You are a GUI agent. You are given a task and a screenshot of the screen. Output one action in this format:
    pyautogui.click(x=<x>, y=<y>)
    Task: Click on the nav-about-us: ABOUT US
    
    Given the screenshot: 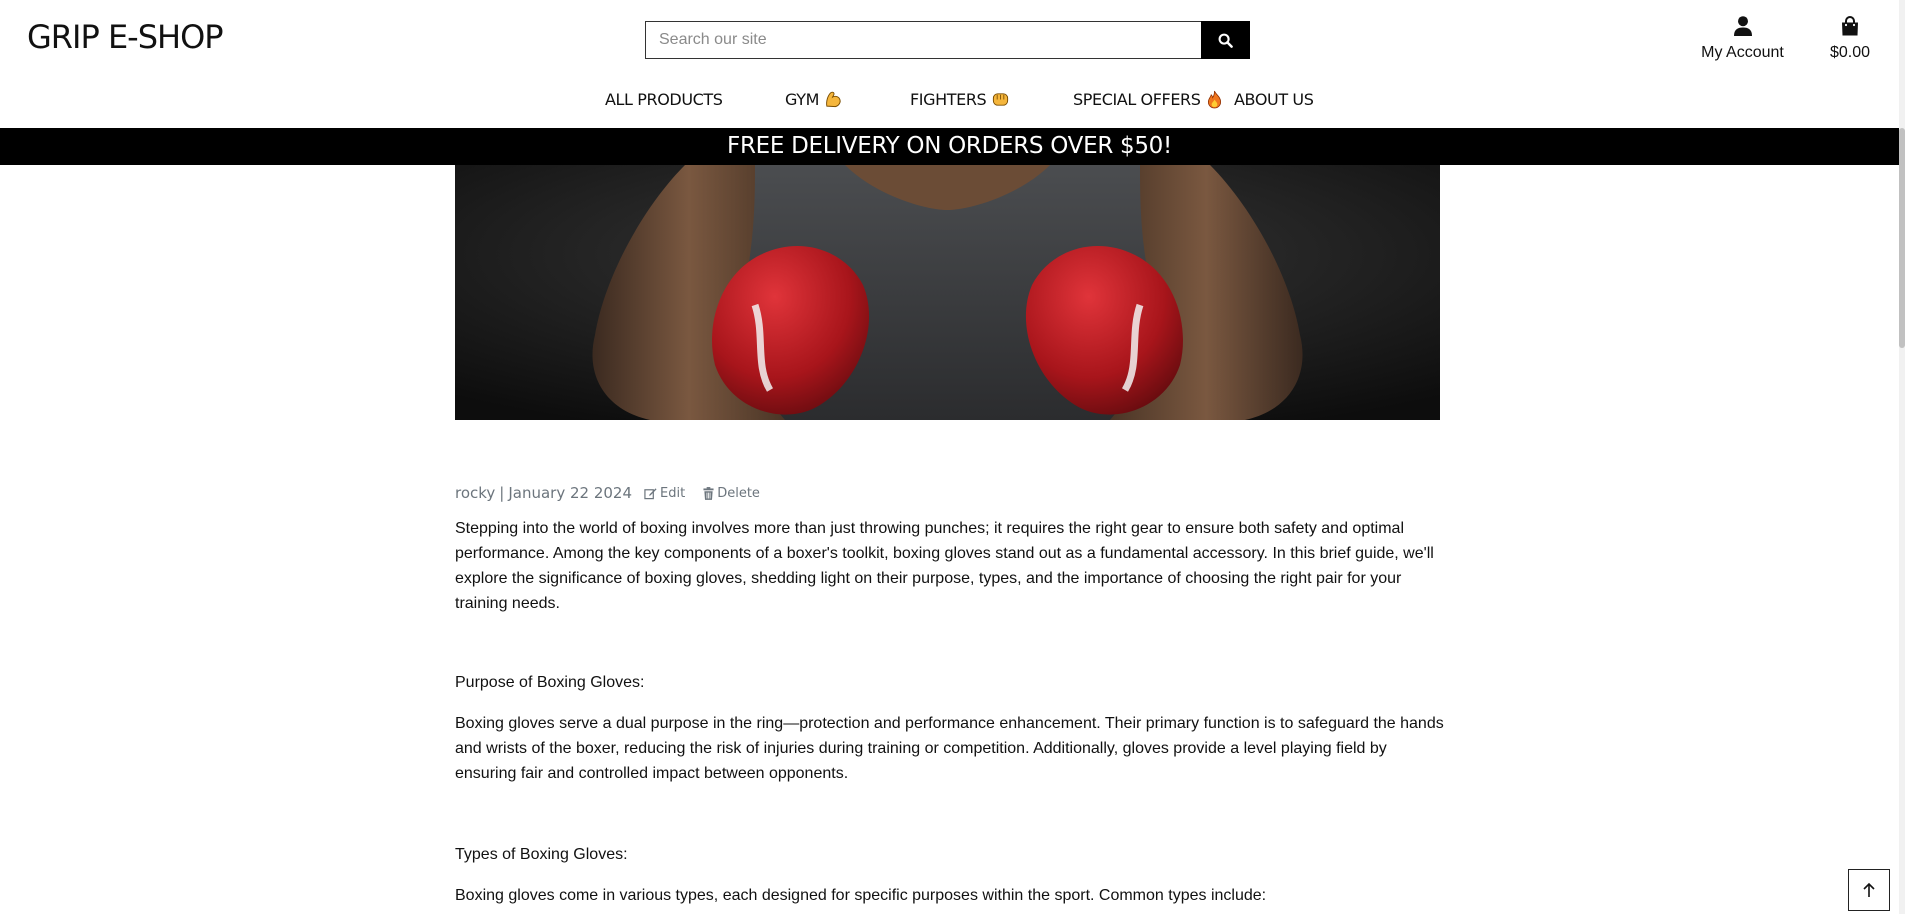 What is the action you would take?
    pyautogui.click(x=1274, y=99)
    